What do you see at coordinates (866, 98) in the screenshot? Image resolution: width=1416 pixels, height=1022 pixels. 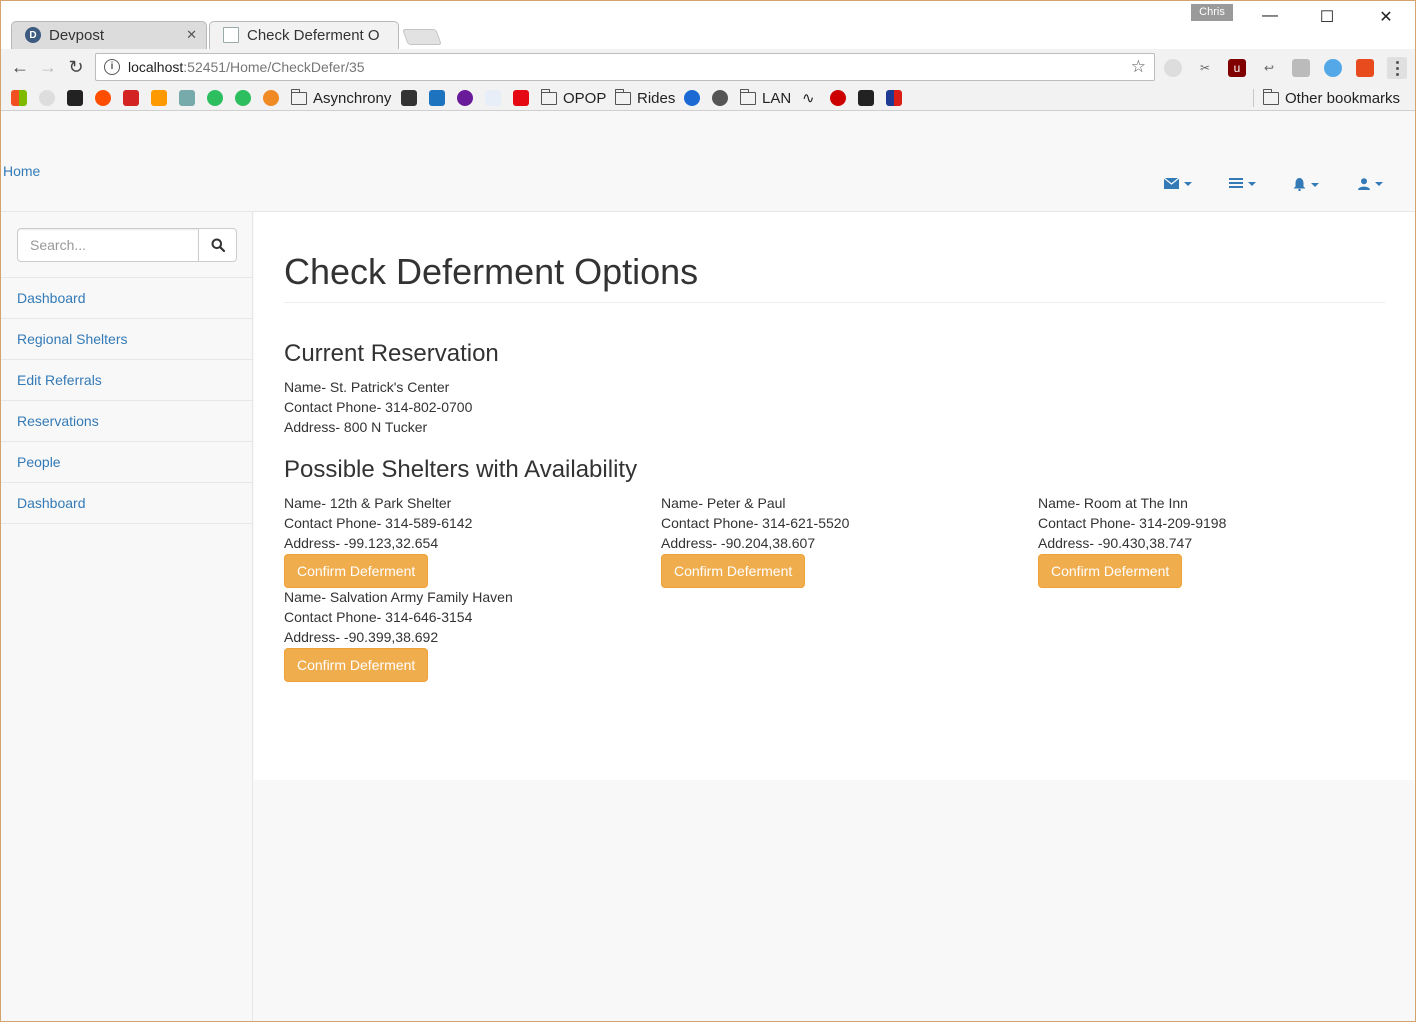 I see `dark-bookmark-icon` at bounding box center [866, 98].